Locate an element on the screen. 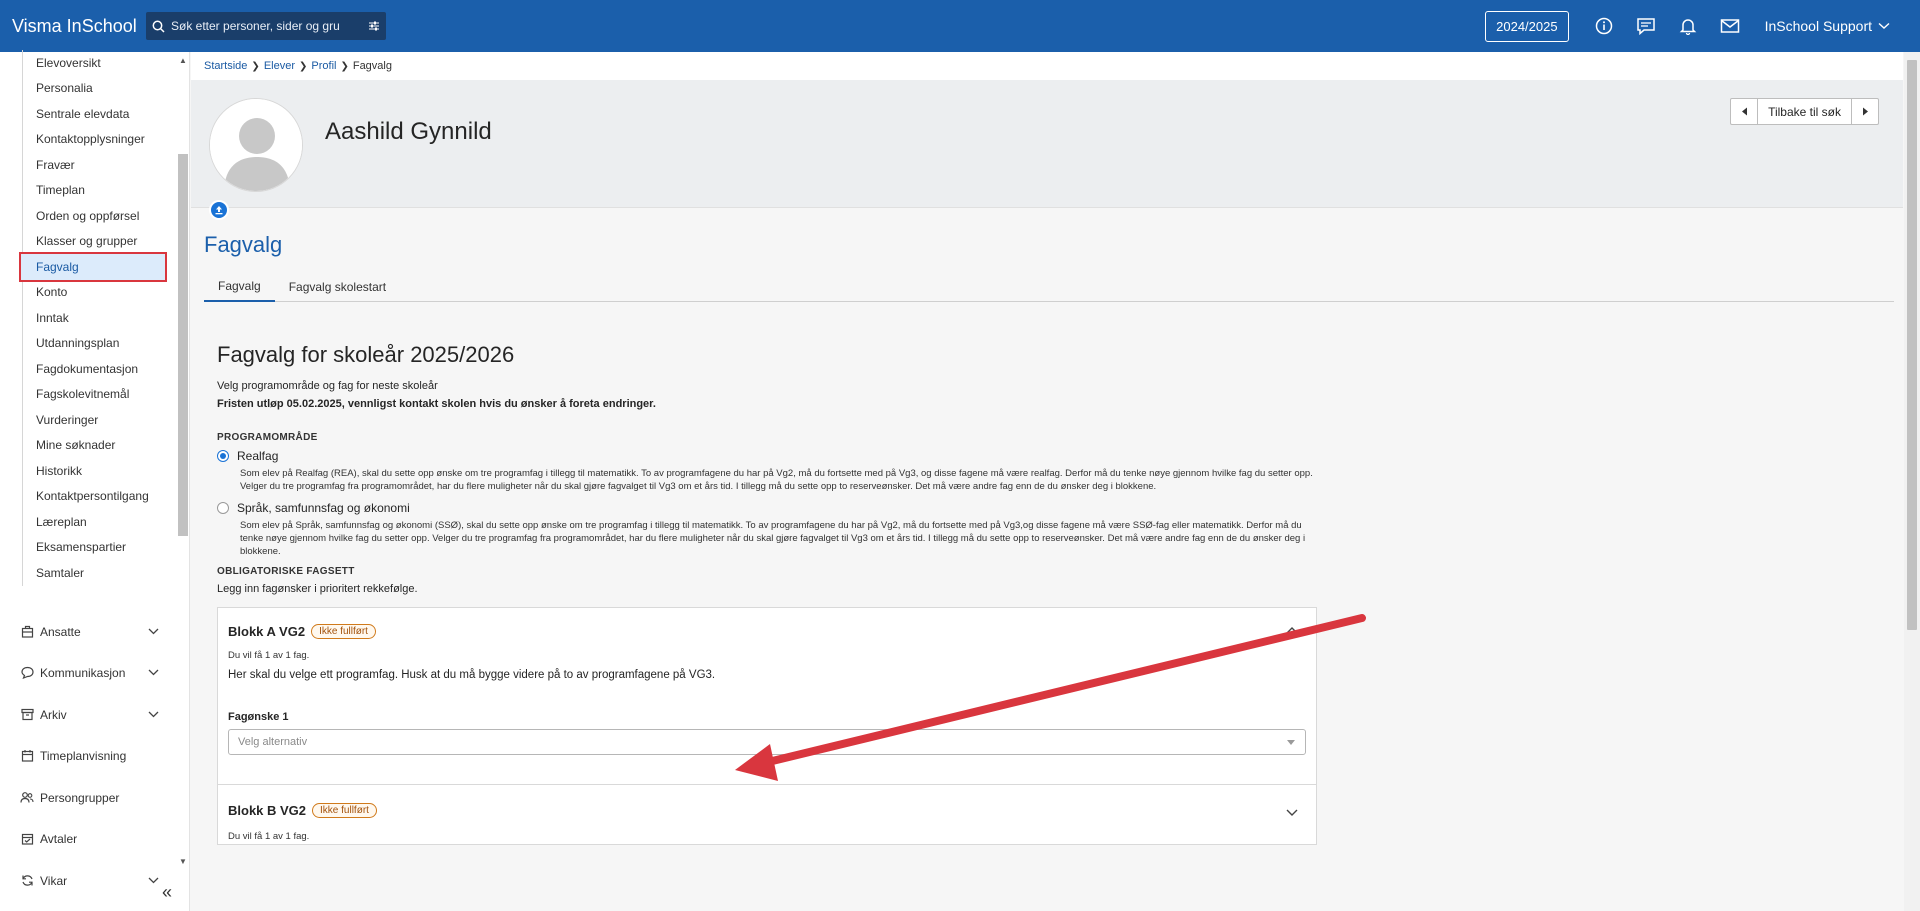  chevron-up-icon is located at coordinates (1292, 630).